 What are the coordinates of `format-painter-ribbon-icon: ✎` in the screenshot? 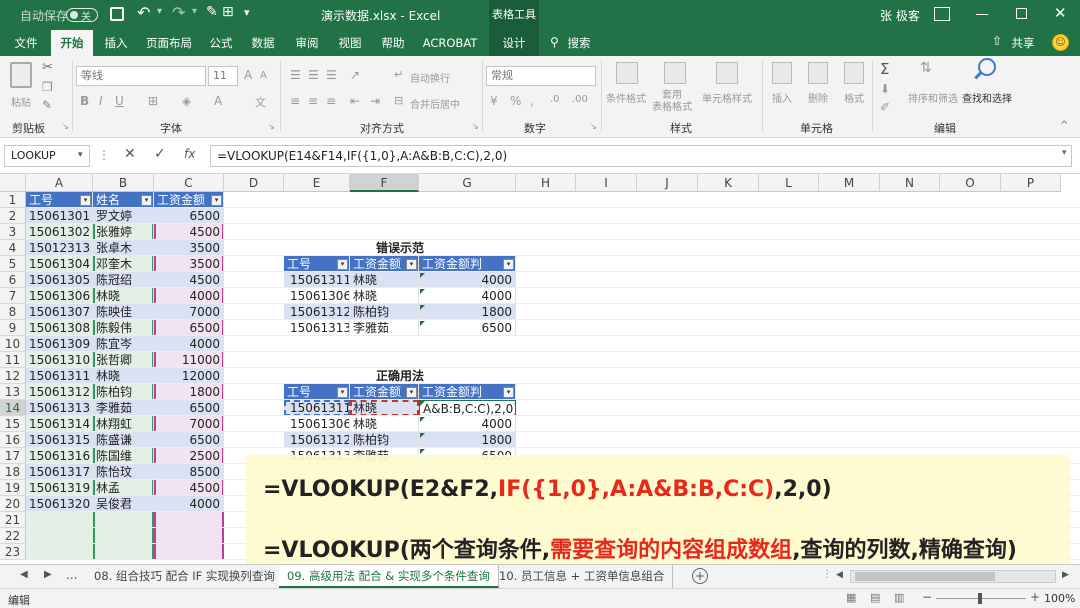 It's located at (47, 105).